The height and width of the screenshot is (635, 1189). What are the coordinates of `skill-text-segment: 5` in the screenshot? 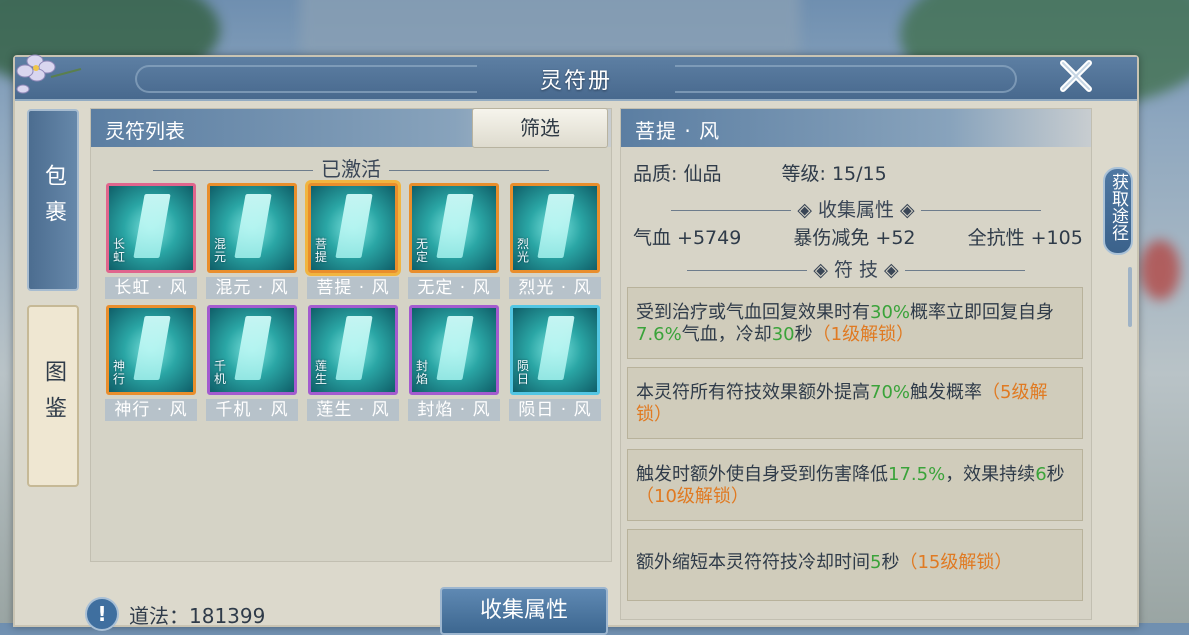 It's located at (876, 562).